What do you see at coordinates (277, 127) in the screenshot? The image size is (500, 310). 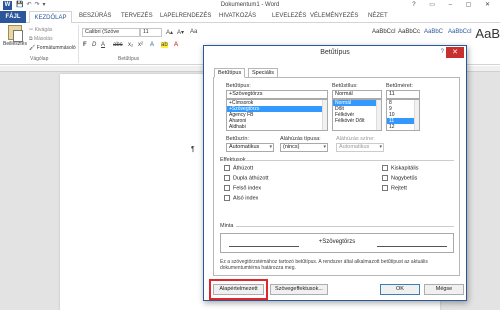 I see `list-item: Aldhabi` at bounding box center [277, 127].